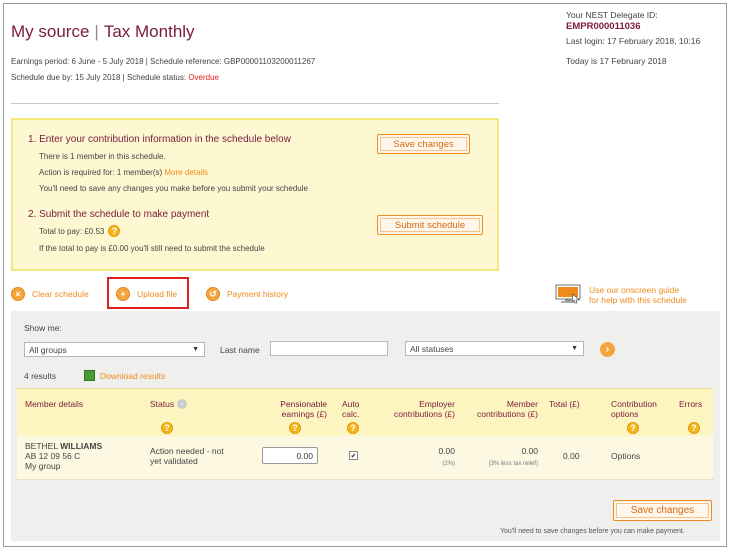 The height and width of the screenshot is (550, 730). I want to click on page-title: My source | Tax Monthly, so click(103, 32).